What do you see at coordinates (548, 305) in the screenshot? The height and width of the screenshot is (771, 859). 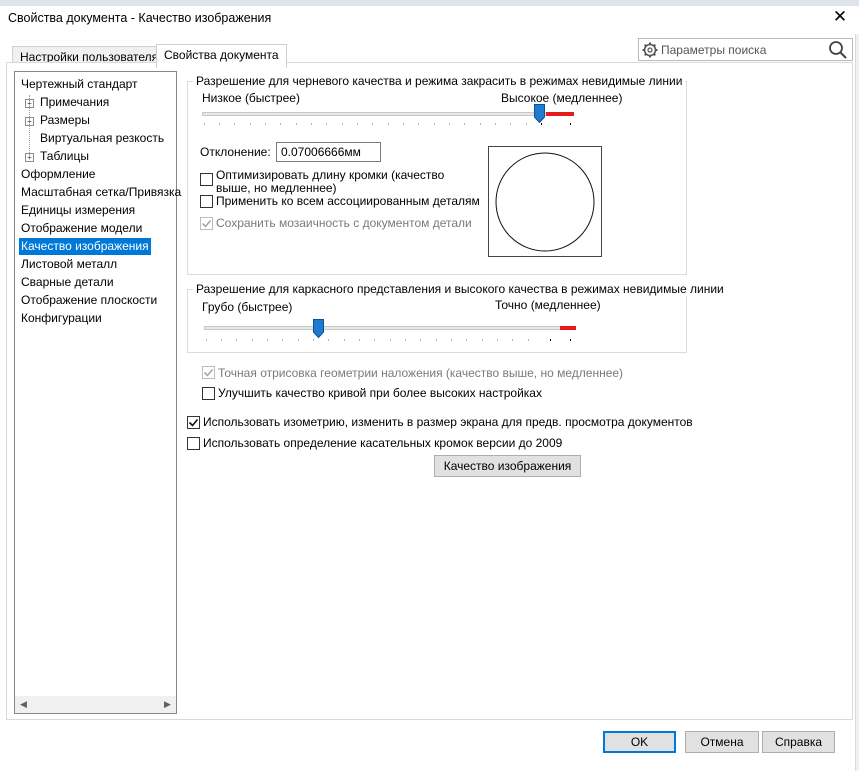 I see `wire-high-label: Точно (медленнее)` at bounding box center [548, 305].